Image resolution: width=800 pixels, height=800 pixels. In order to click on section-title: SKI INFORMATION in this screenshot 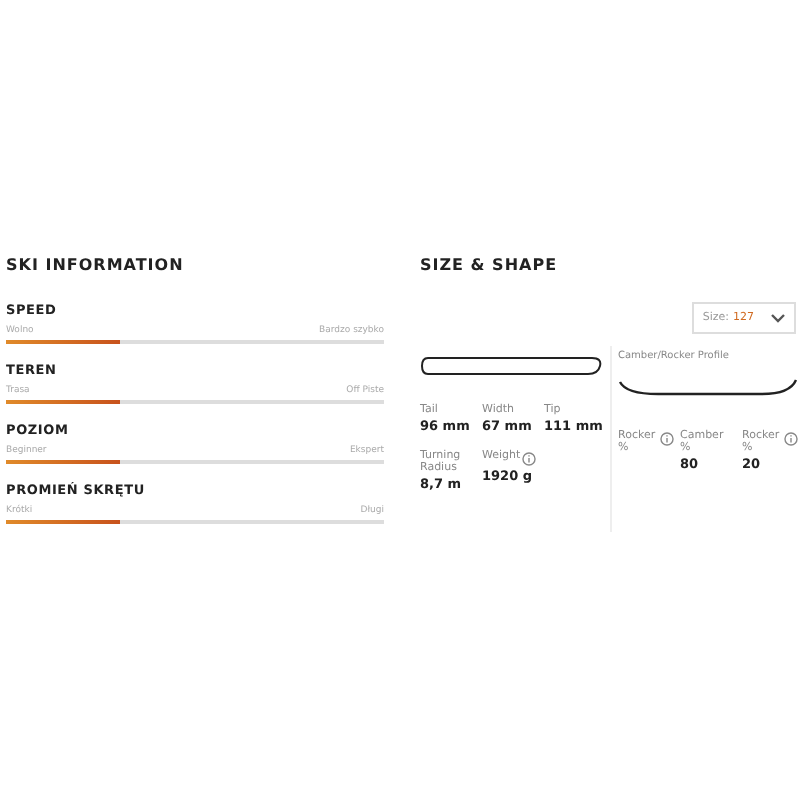, I will do `click(96, 265)`.